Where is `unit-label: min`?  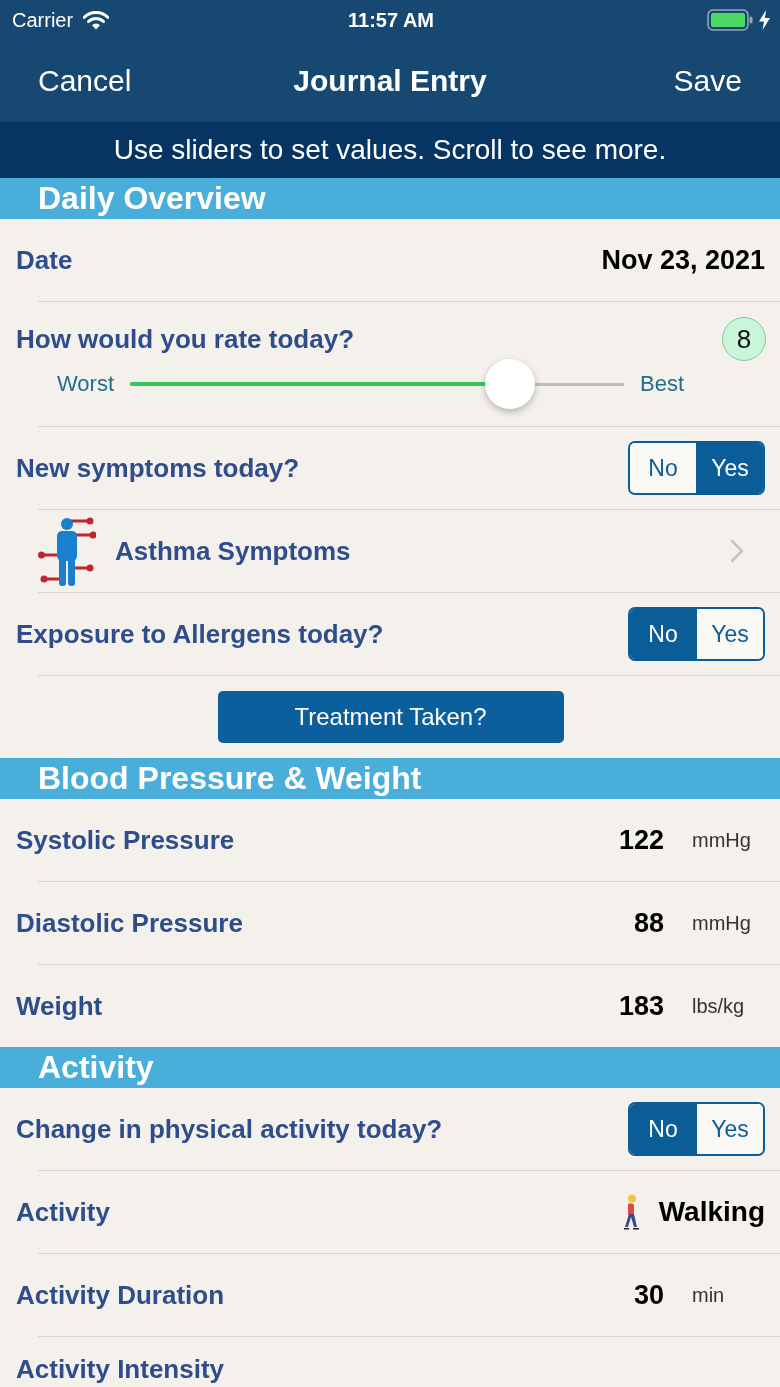 unit-label: min is located at coordinates (709, 1295).